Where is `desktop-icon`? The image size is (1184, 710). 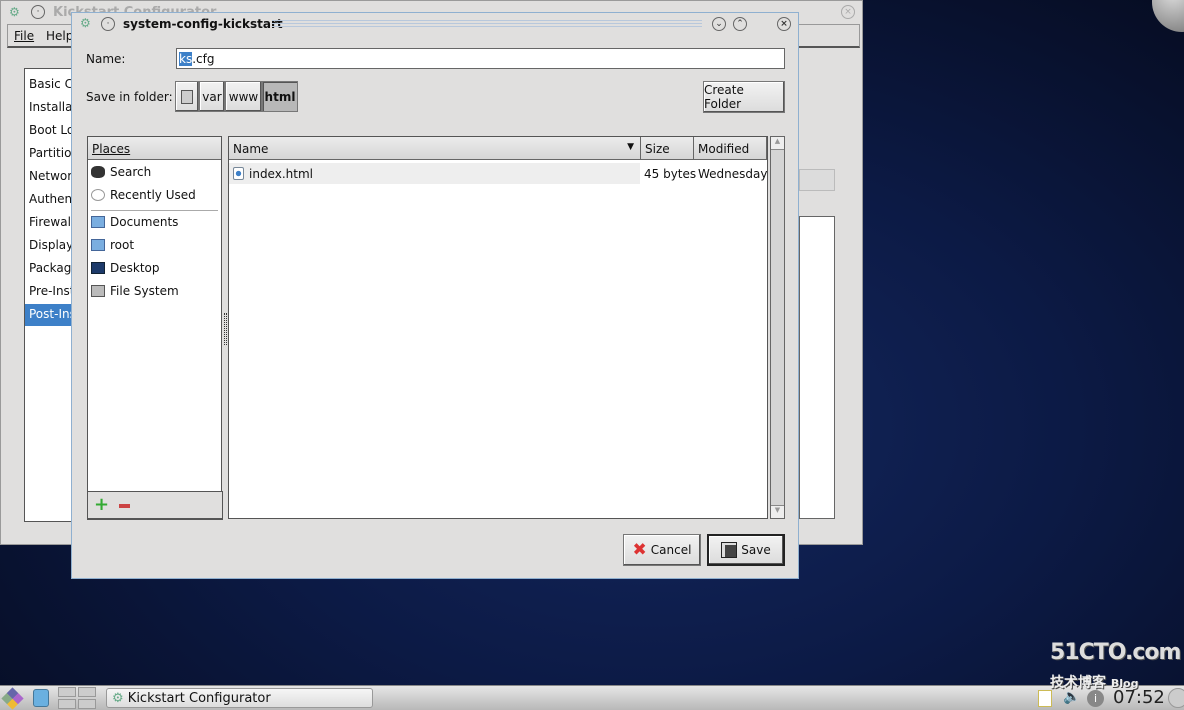
desktop-icon is located at coordinates (98, 268).